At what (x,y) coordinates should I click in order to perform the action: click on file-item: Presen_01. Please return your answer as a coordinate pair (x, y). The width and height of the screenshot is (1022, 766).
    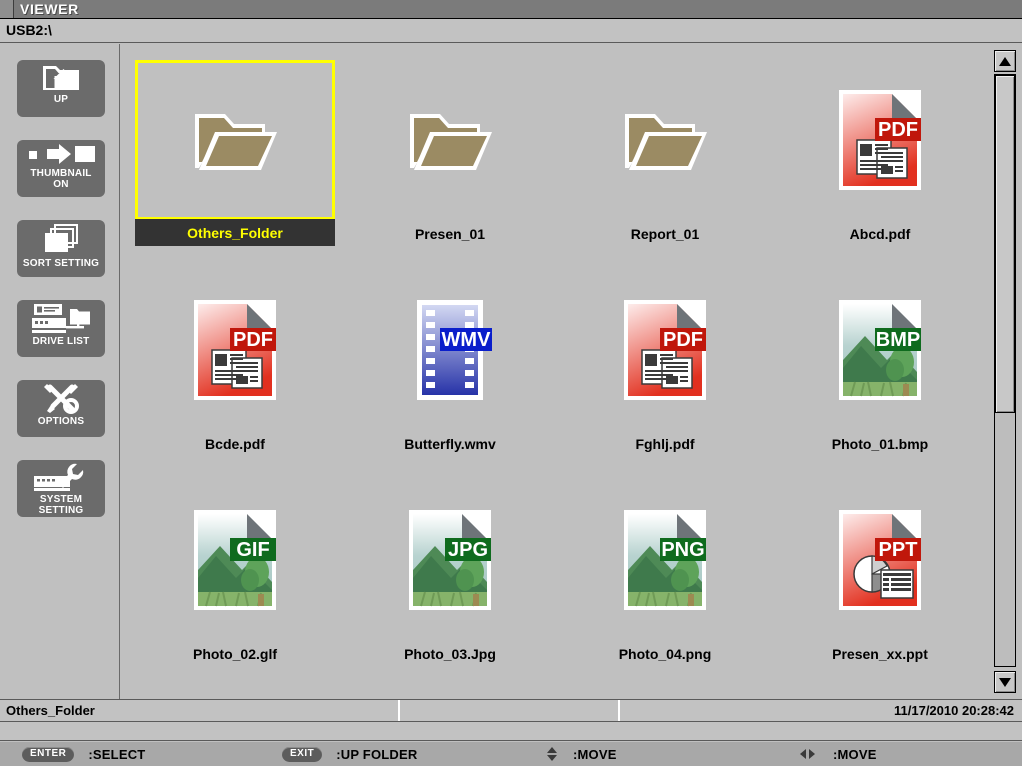
    Looking at the image, I should click on (450, 157).